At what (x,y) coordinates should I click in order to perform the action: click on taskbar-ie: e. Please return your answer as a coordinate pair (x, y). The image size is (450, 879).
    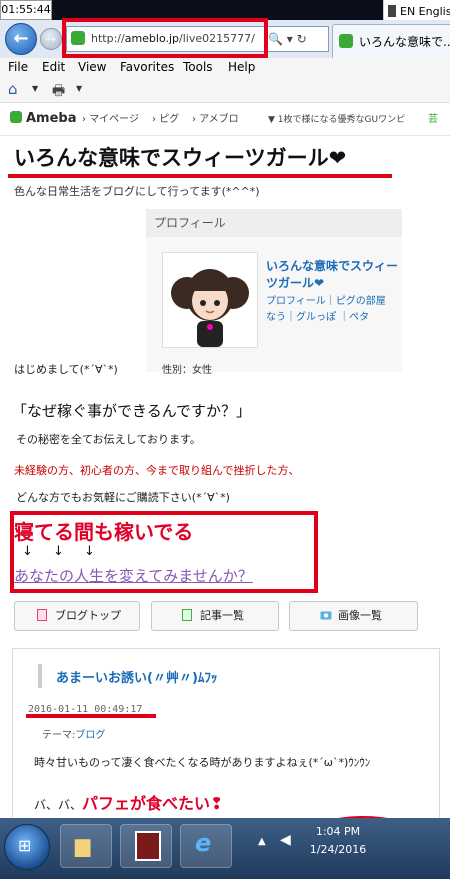
    Looking at the image, I should click on (206, 846).